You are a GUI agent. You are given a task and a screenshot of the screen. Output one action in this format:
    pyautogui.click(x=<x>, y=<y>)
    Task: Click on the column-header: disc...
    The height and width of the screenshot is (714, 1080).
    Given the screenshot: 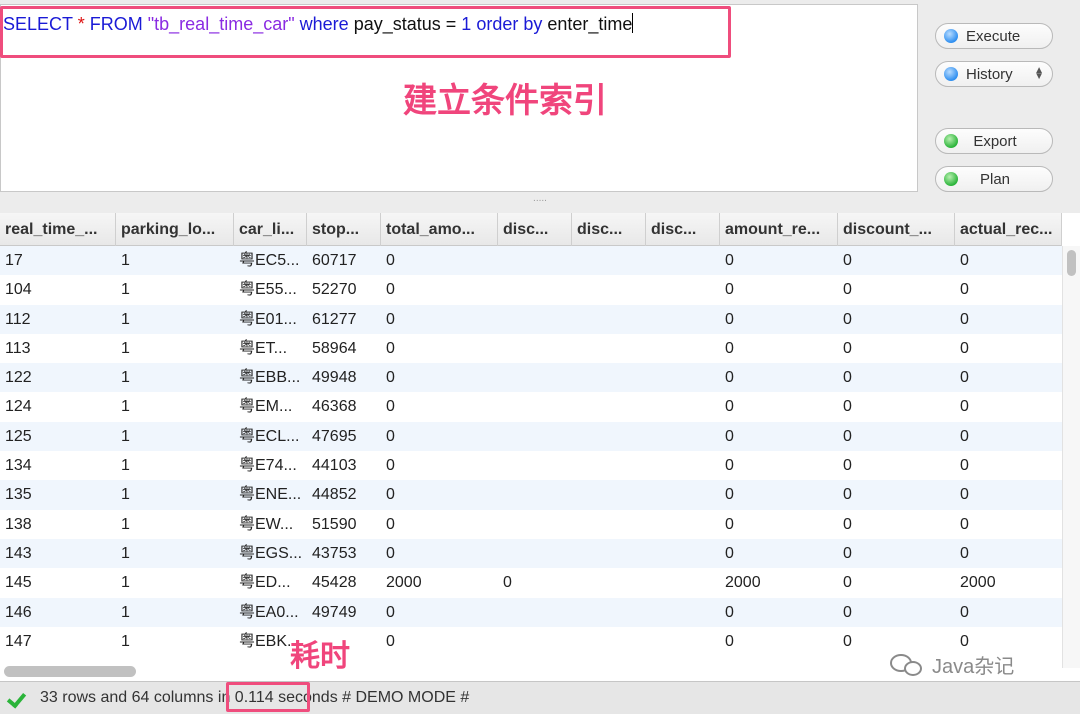 What is the action you would take?
    pyautogui.click(x=535, y=229)
    